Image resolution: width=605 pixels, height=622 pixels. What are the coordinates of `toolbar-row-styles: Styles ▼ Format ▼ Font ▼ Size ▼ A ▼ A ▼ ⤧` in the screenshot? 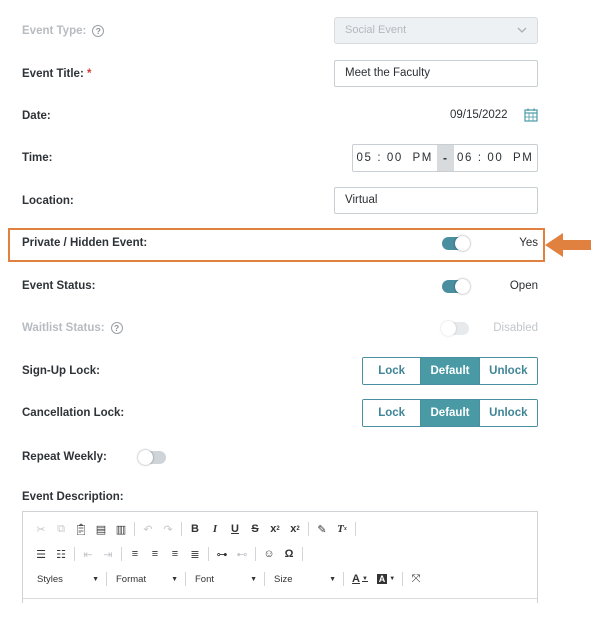 It's located at (228, 579).